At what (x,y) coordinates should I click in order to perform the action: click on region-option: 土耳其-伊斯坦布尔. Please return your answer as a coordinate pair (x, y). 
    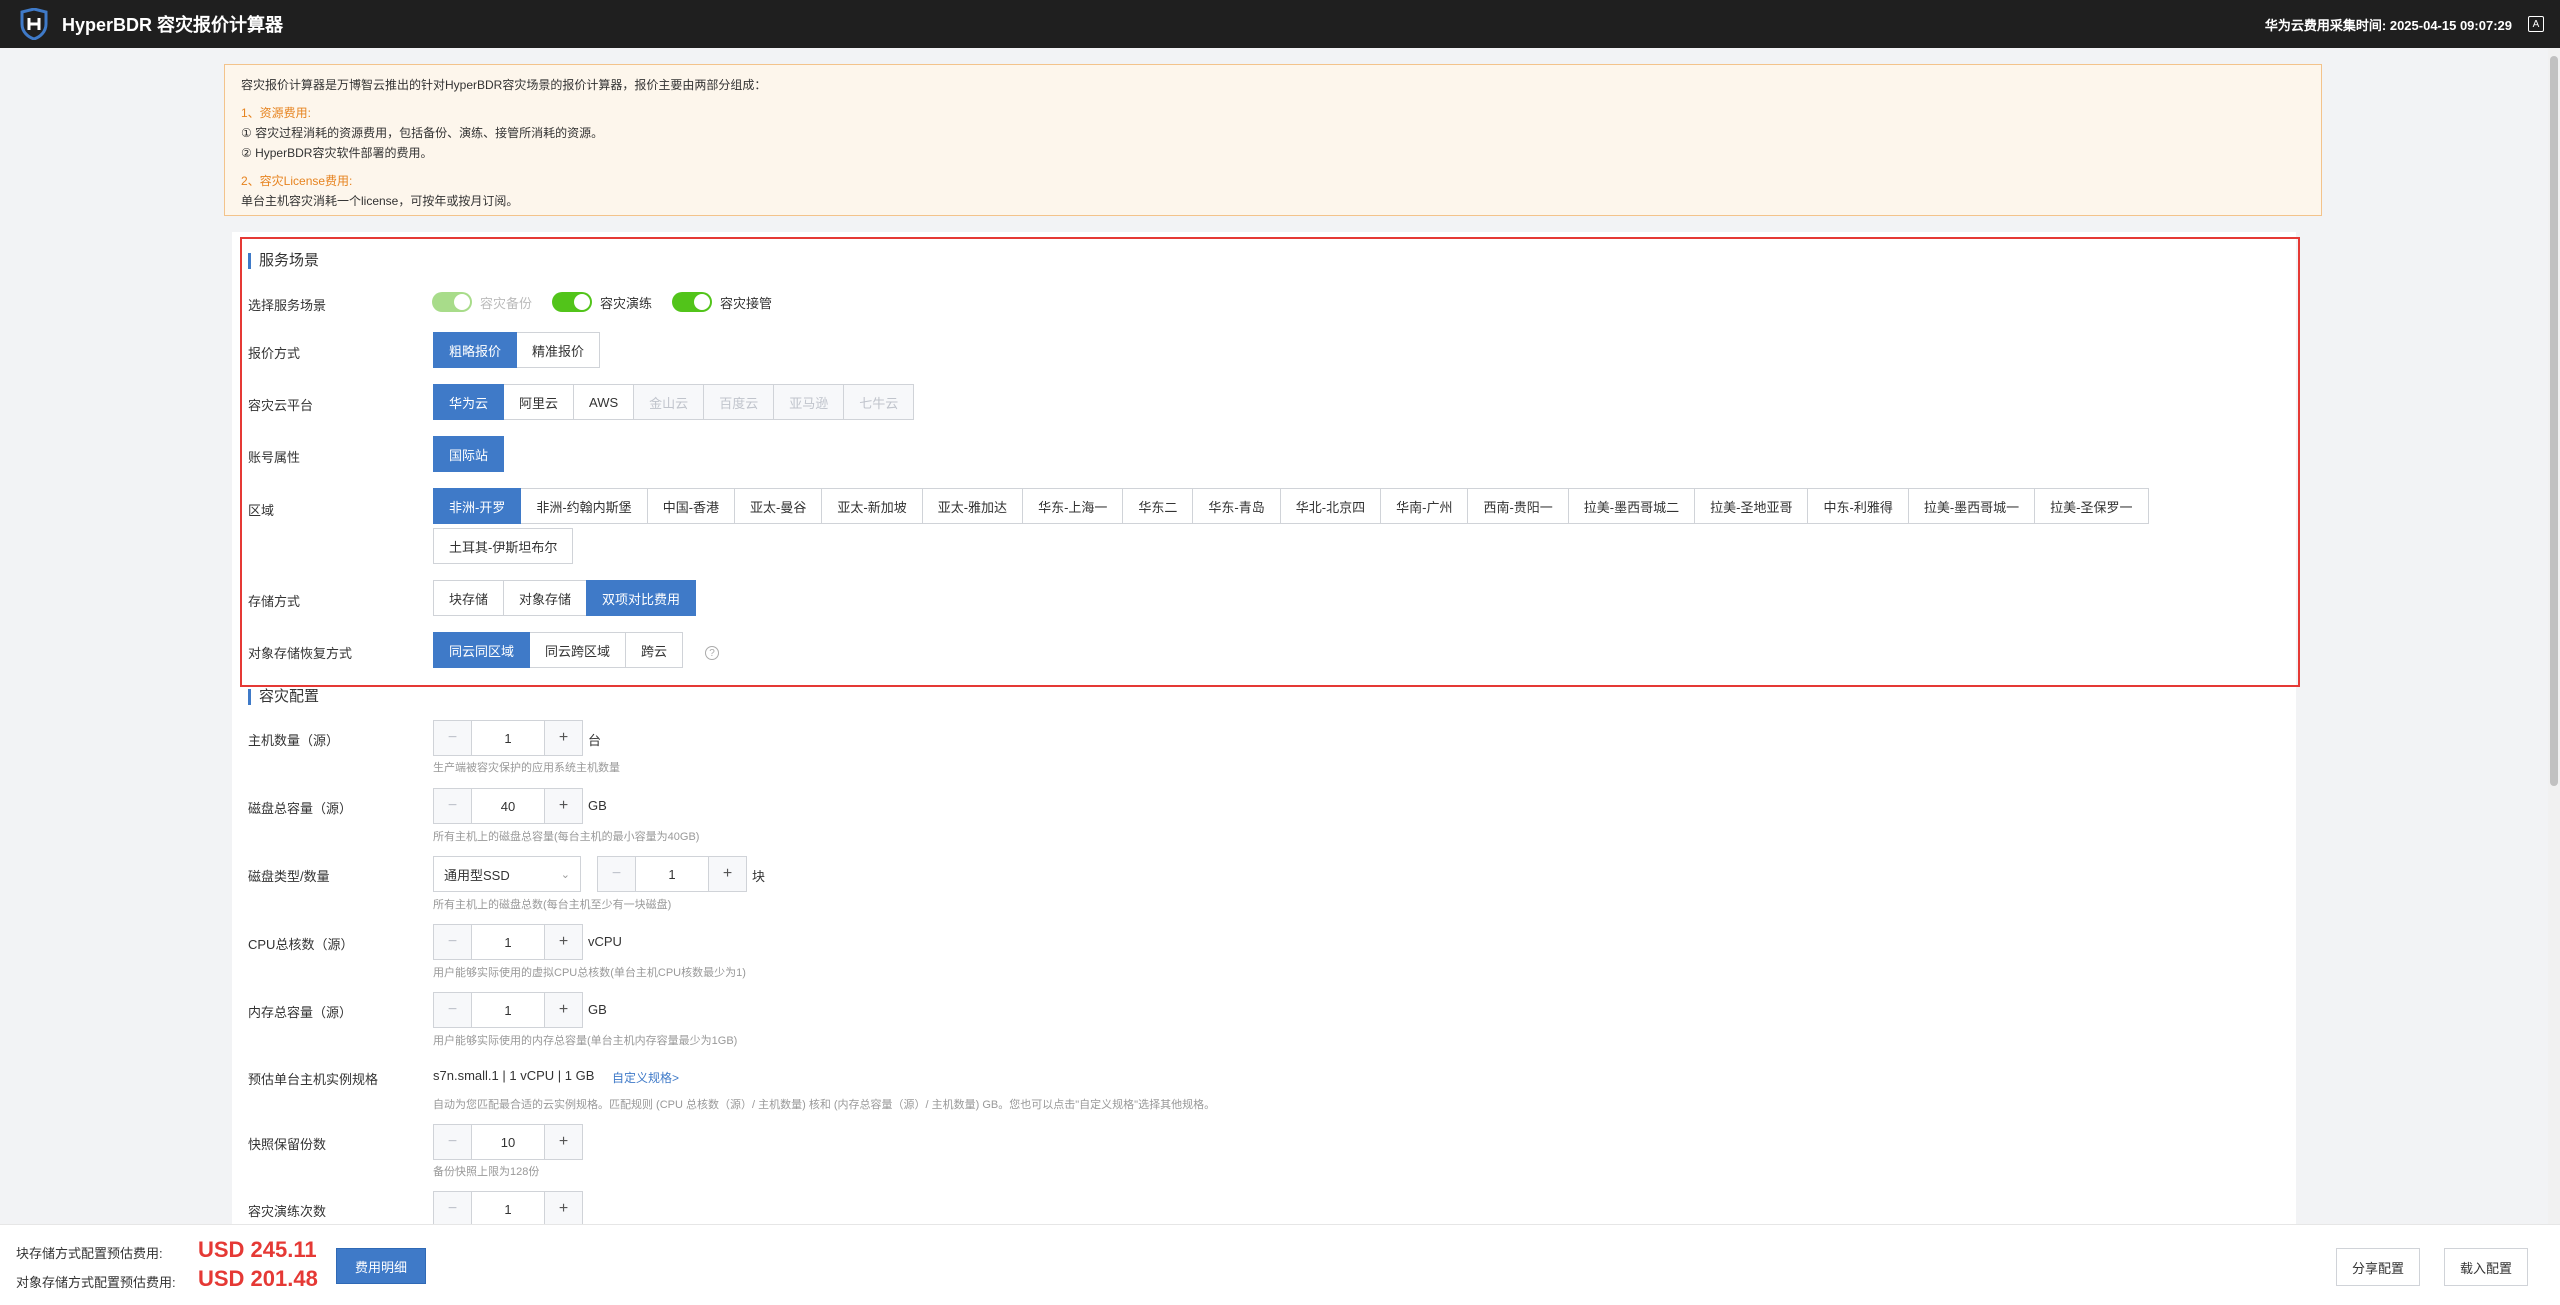
    Looking at the image, I should click on (503, 546).